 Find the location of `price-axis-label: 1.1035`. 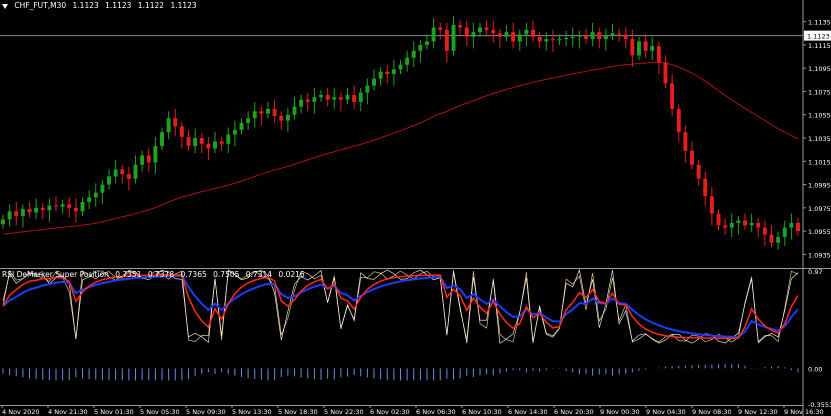

price-axis-label: 1.1035 is located at coordinates (819, 139).